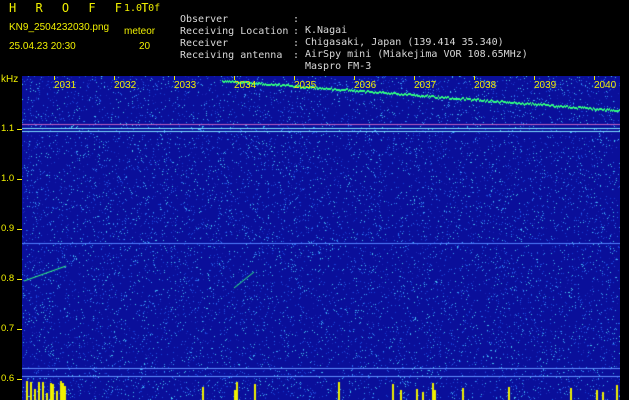 The height and width of the screenshot is (400, 629). What do you see at coordinates (8, 378) in the screenshot?
I see `y-label-0-6: 0.6` at bounding box center [8, 378].